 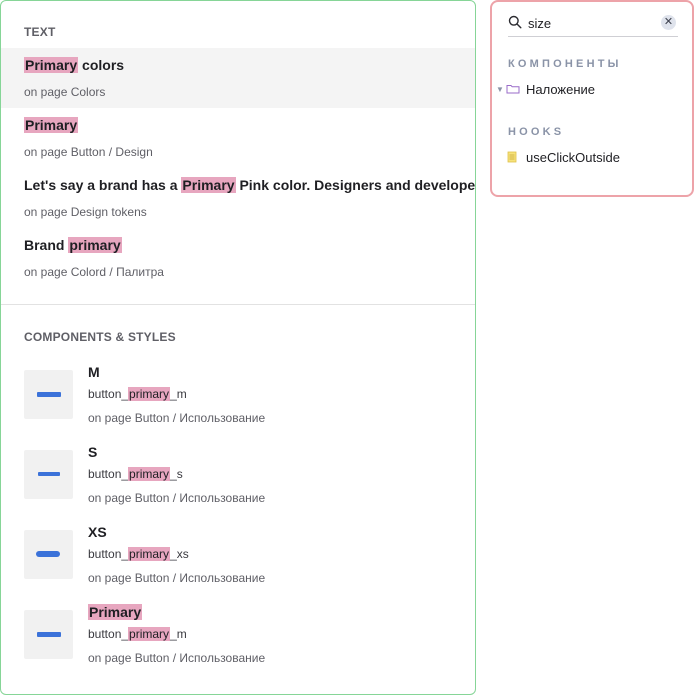 I want to click on result-title: Brand primary, so click(x=73, y=245).